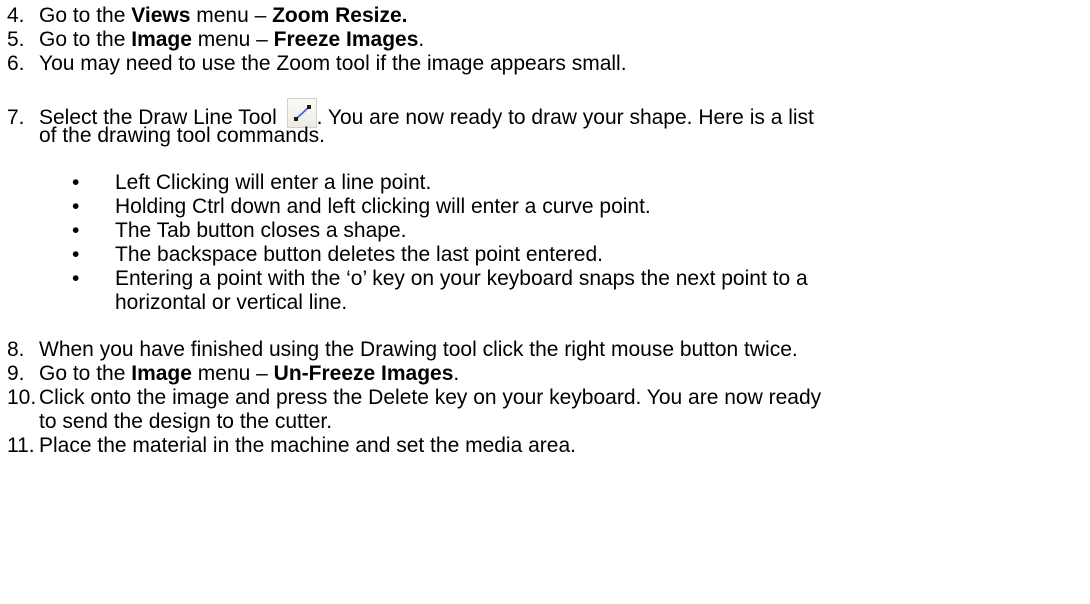 The width and height of the screenshot is (1090, 604). Describe the element at coordinates (363, 373) in the screenshot. I see `command-name: Un-Freeze Images` at that location.